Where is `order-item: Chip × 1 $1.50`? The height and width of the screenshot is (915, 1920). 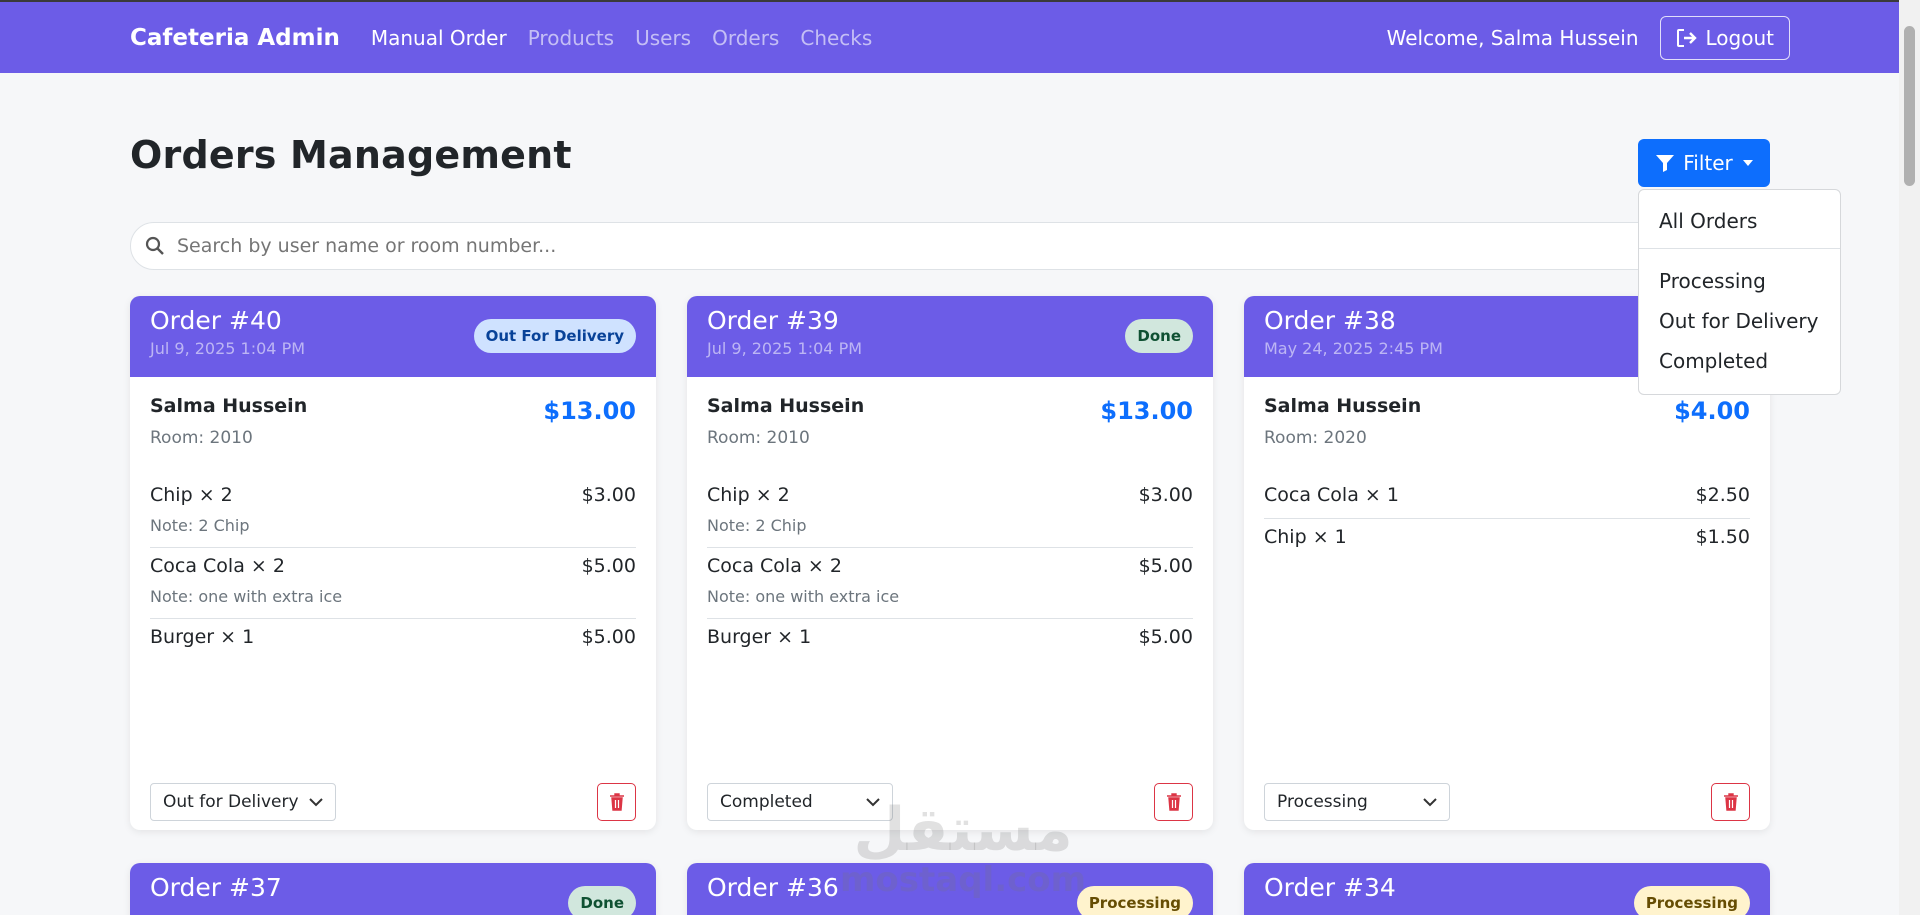
order-item: Chip × 1 $1.50 is located at coordinates (1507, 539).